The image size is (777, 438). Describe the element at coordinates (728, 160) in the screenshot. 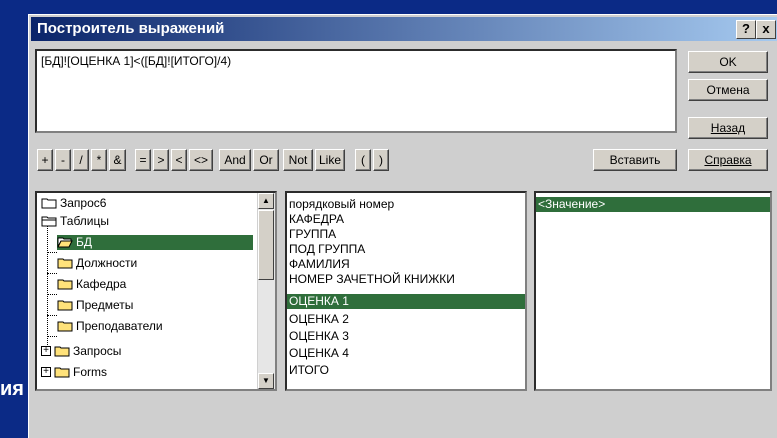

I see `help-button: Справка` at that location.